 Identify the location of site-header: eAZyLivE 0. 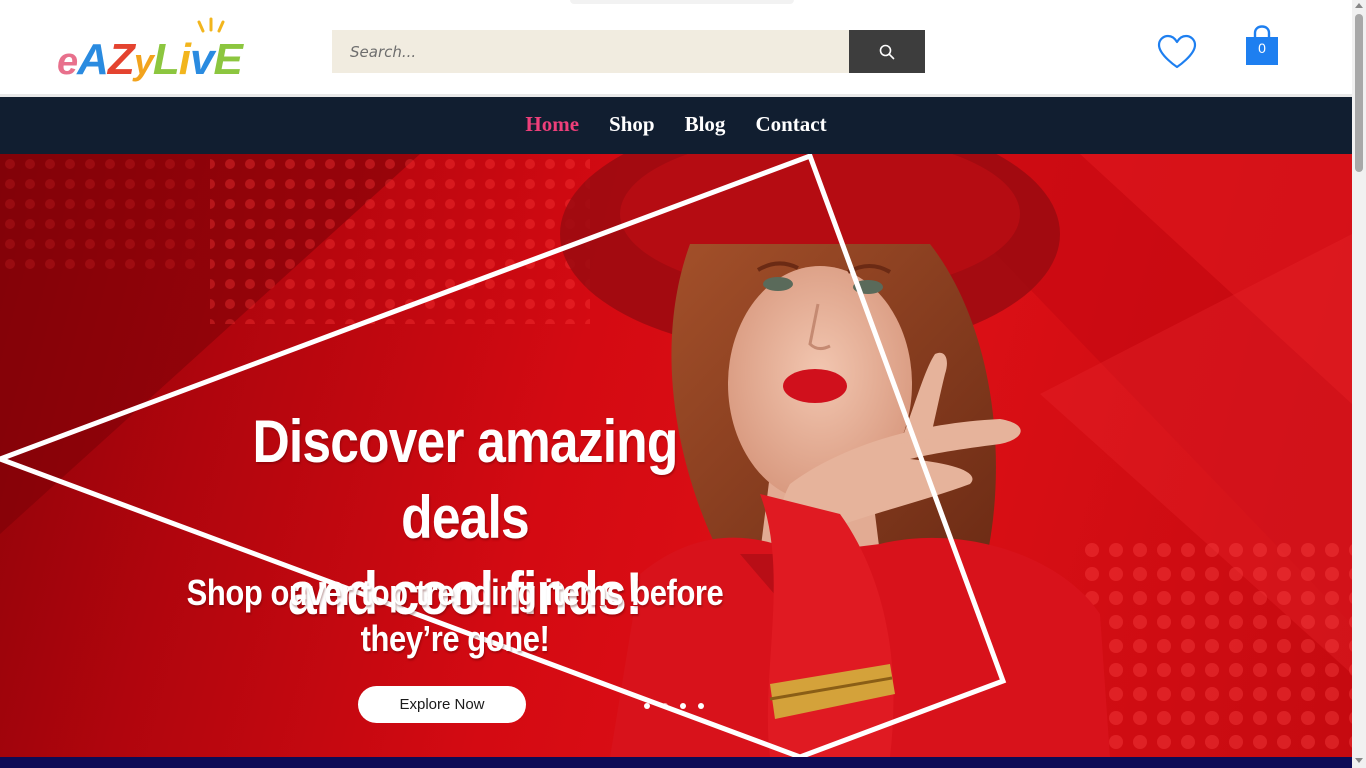
(676, 47).